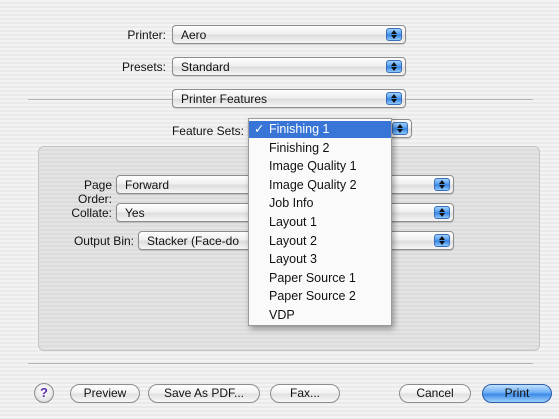  Describe the element at coordinates (293, 240) in the screenshot. I see `menu-item-label: Layout 2` at that location.